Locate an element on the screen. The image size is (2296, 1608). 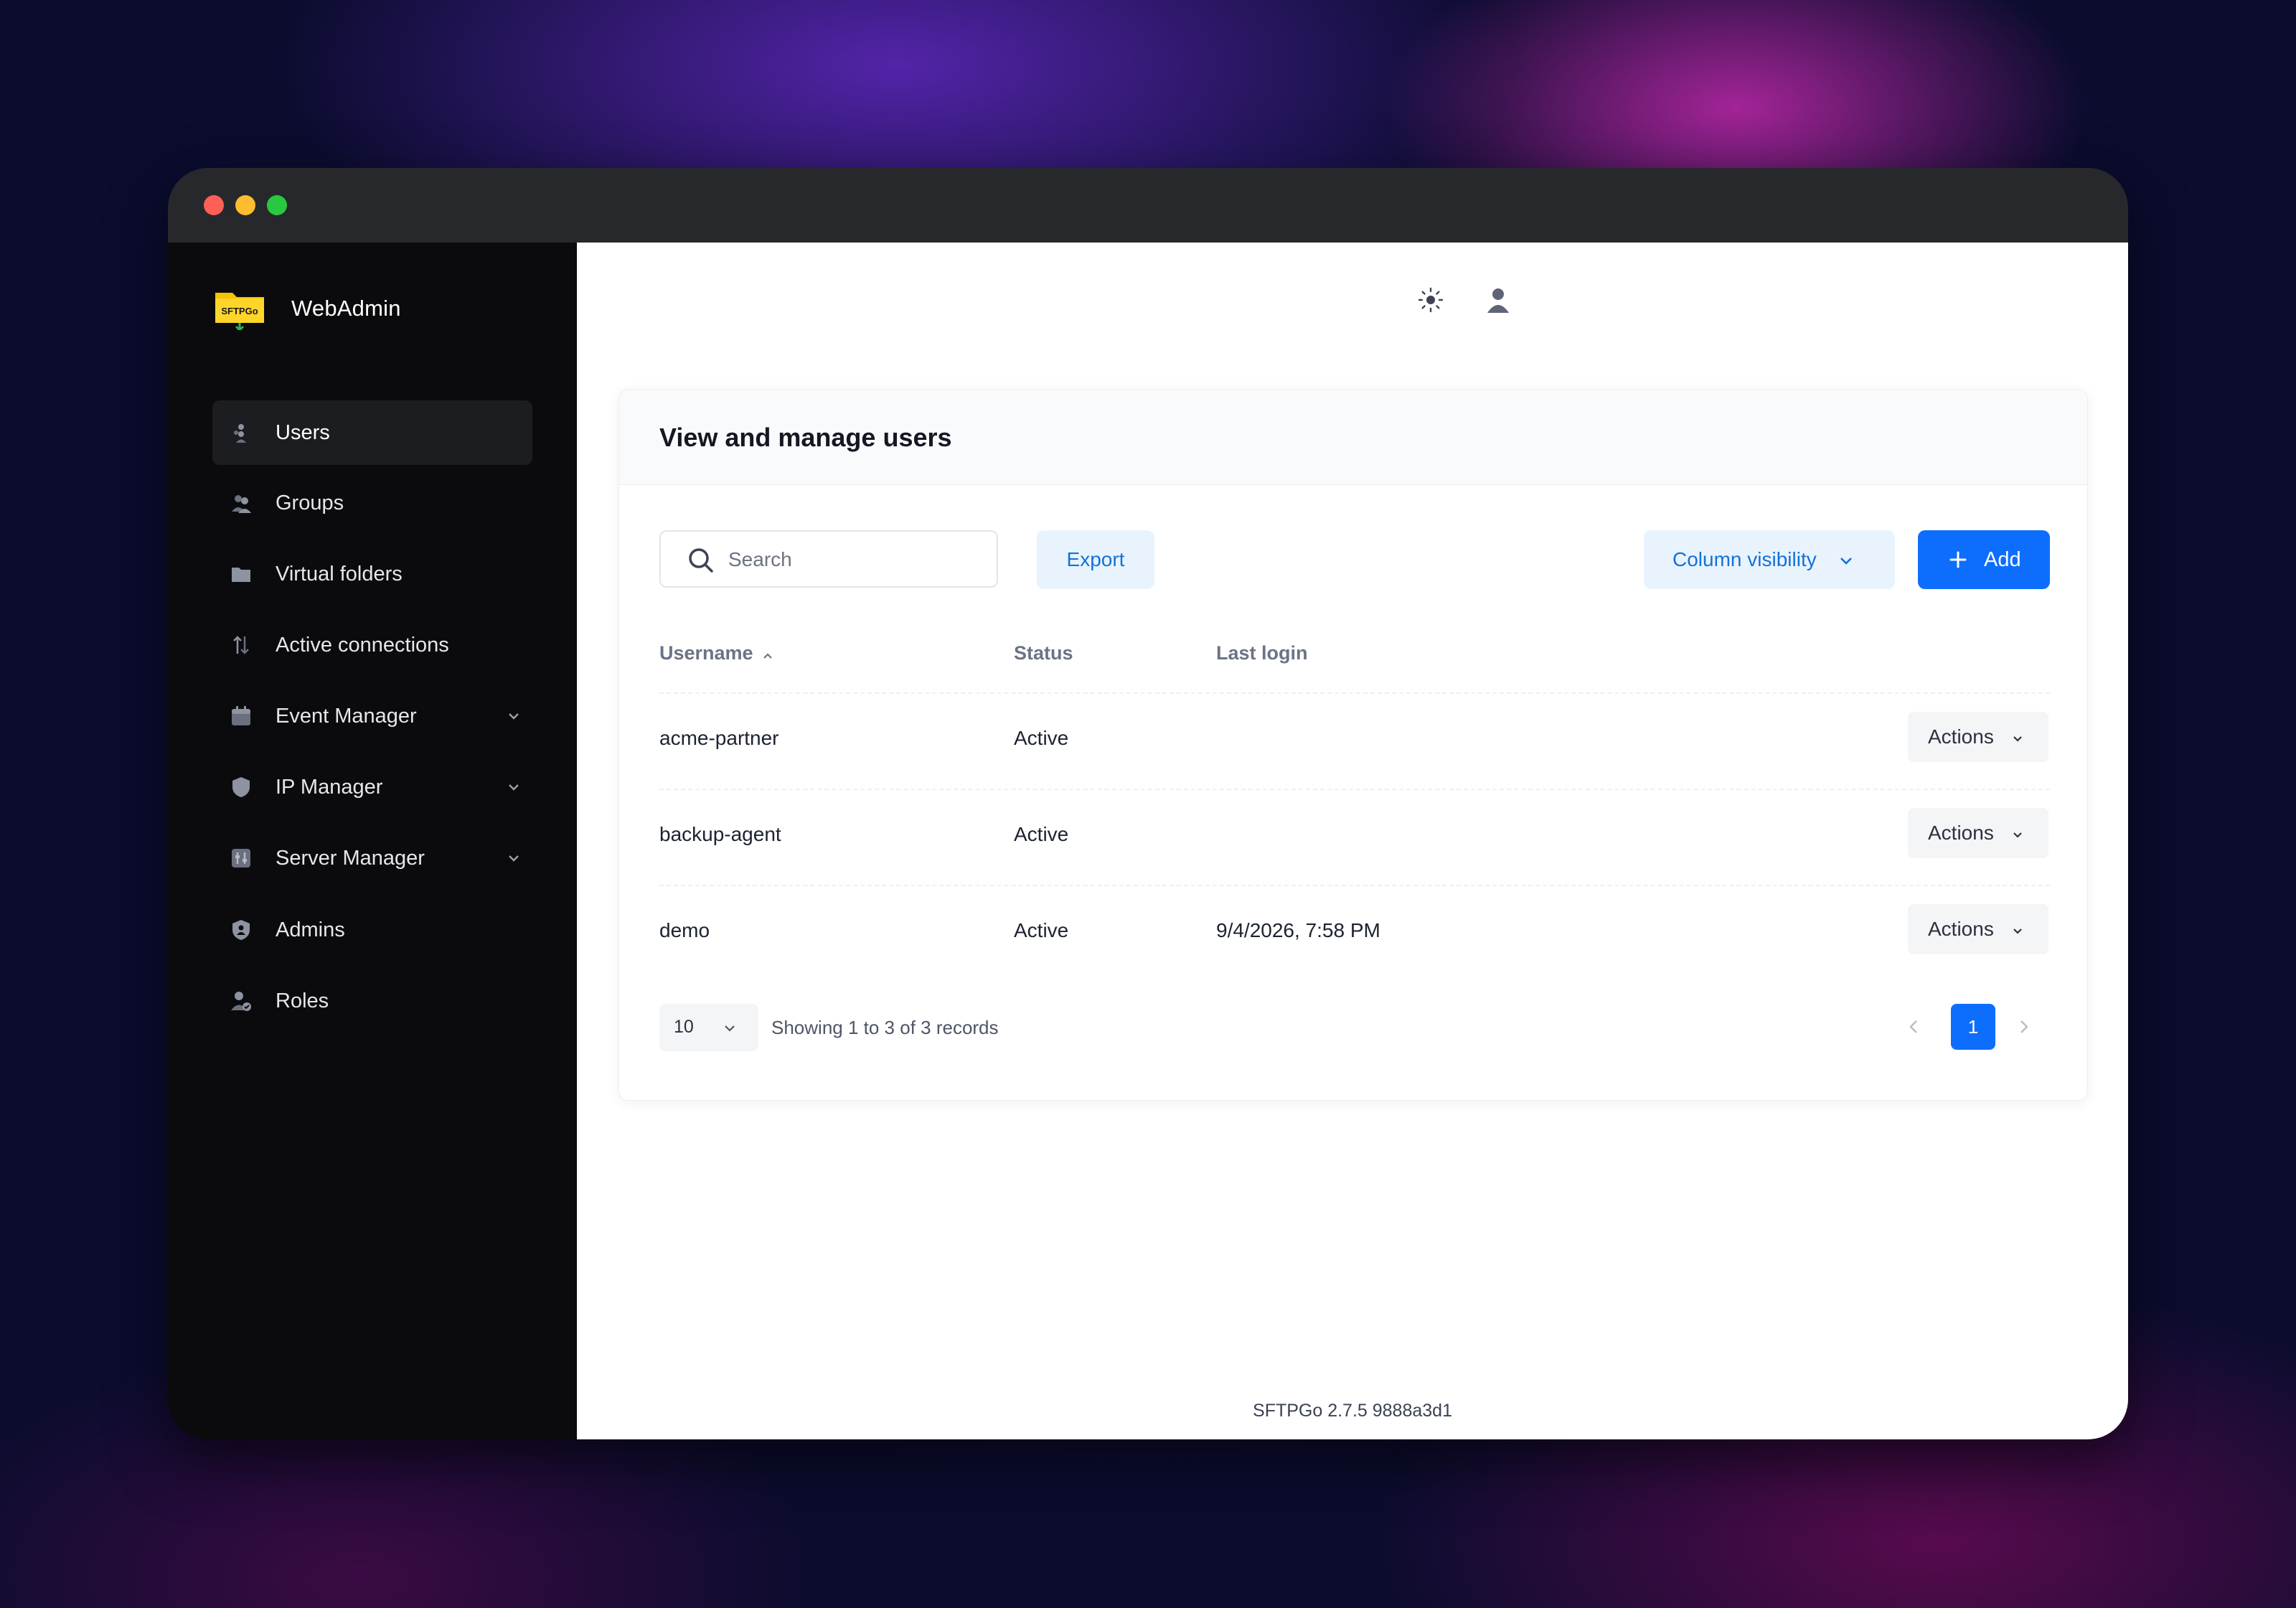
sun-icon is located at coordinates (1431, 300).